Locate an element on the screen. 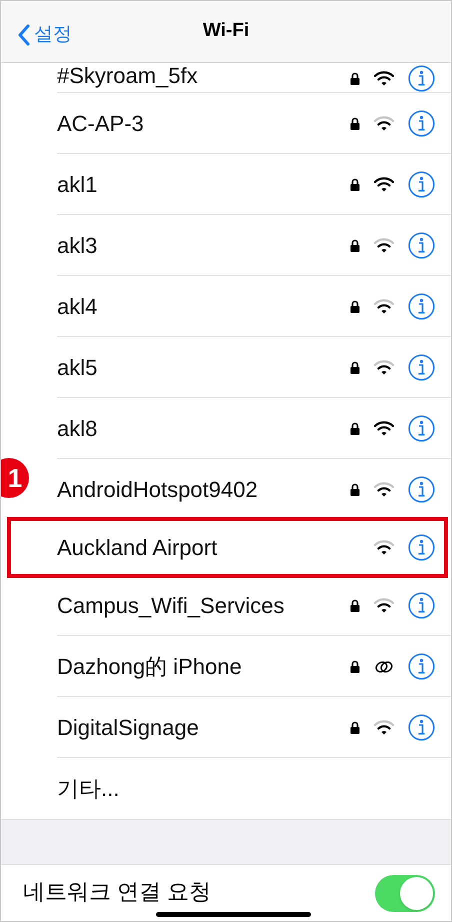 This screenshot has height=922, width=452. network-row: akl3 is located at coordinates (241, 245).